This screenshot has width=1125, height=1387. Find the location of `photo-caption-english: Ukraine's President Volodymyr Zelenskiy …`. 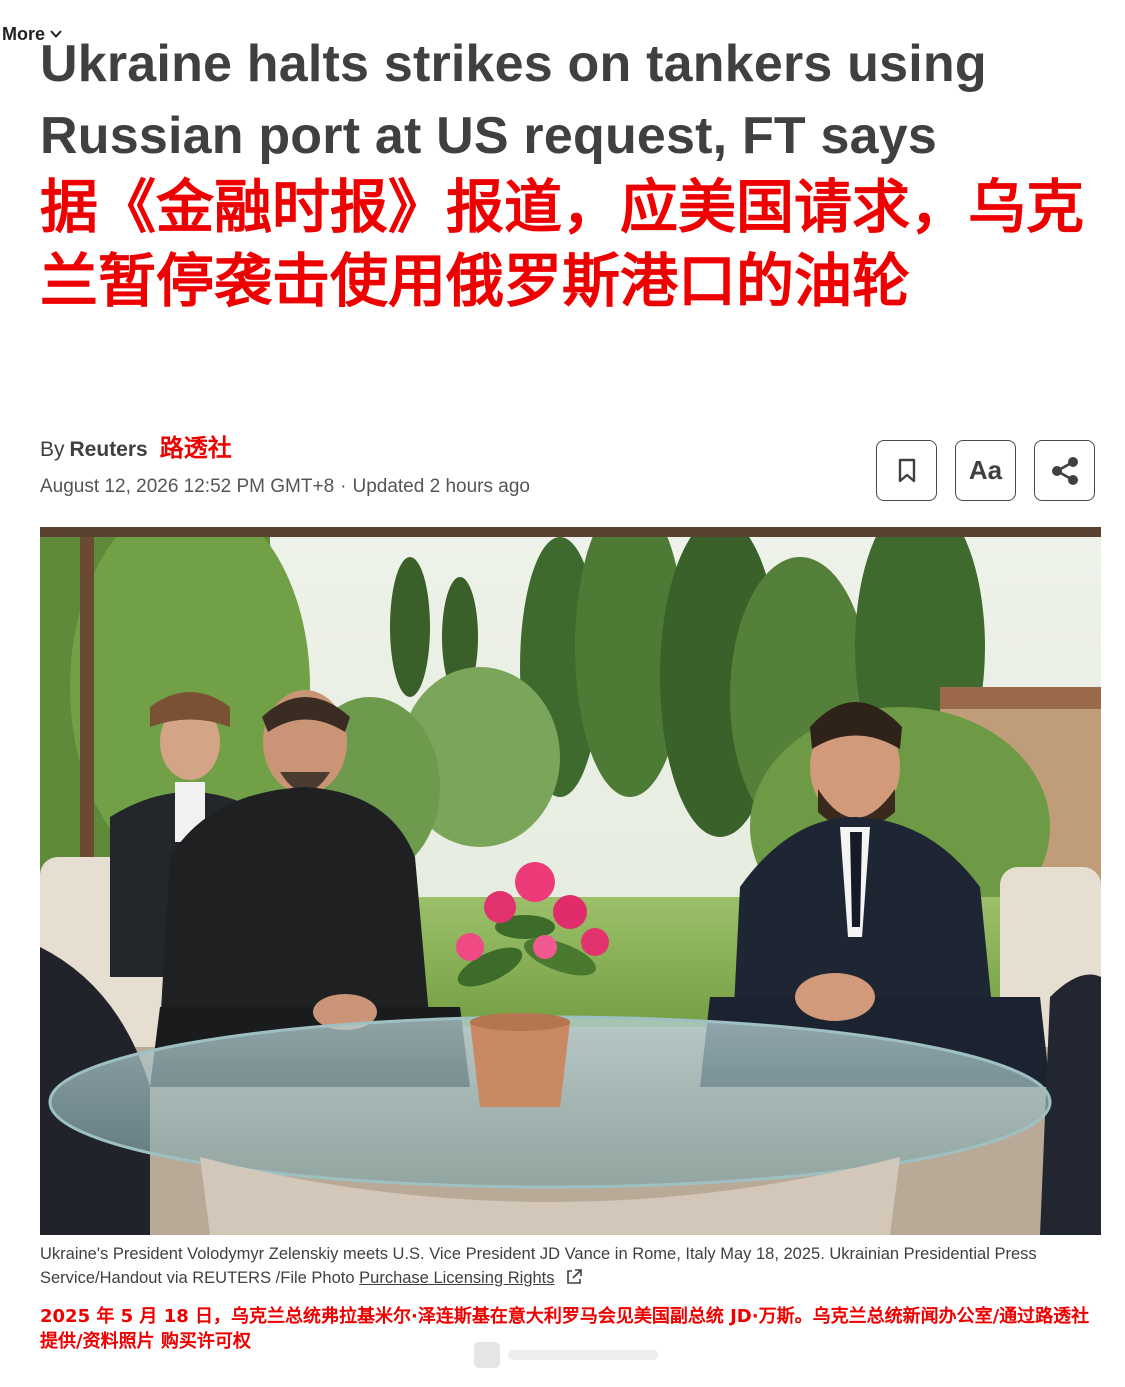

photo-caption-english: Ukraine's President Volodymyr Zelenskiy … is located at coordinates (570, 1266).